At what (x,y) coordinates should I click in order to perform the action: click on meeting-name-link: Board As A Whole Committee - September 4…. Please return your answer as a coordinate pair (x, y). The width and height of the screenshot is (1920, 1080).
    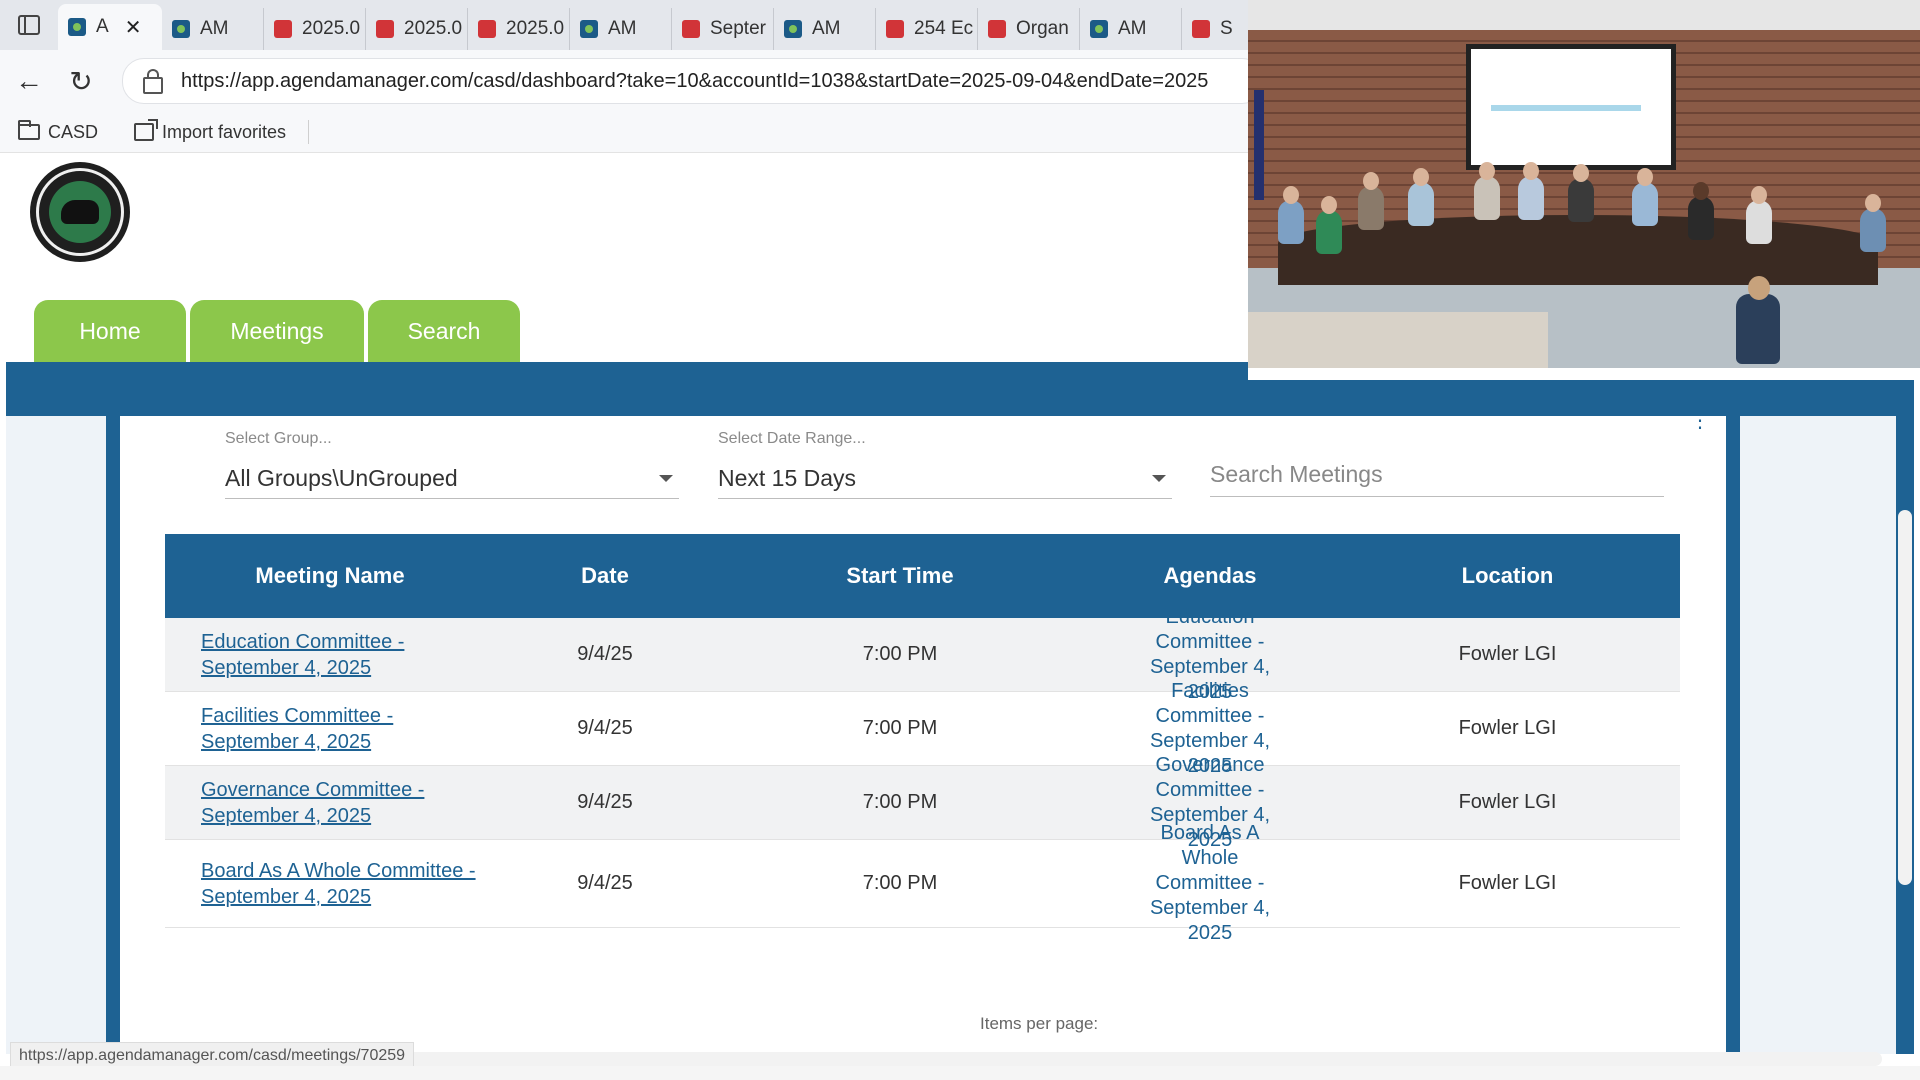
    Looking at the image, I should click on (348, 884).